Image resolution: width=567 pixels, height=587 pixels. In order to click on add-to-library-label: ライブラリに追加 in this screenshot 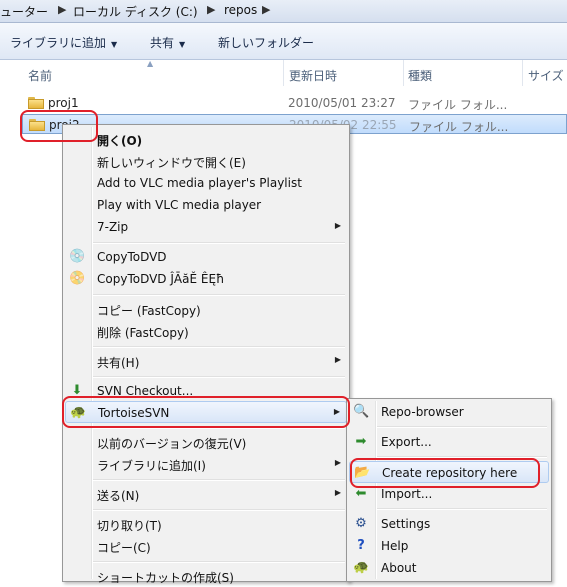, I will do `click(58, 43)`.